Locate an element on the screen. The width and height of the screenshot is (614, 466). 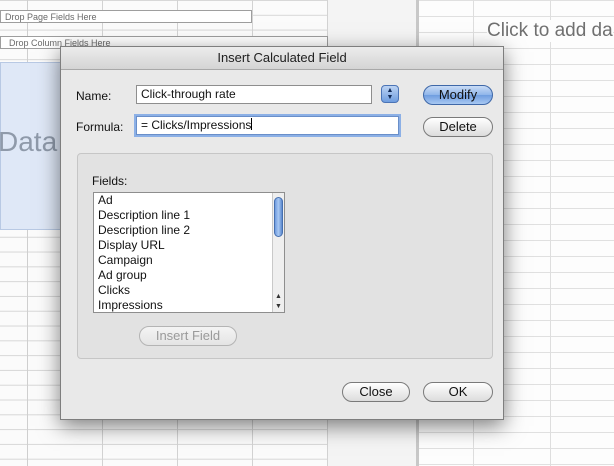
name-label: Name: is located at coordinates (94, 96).